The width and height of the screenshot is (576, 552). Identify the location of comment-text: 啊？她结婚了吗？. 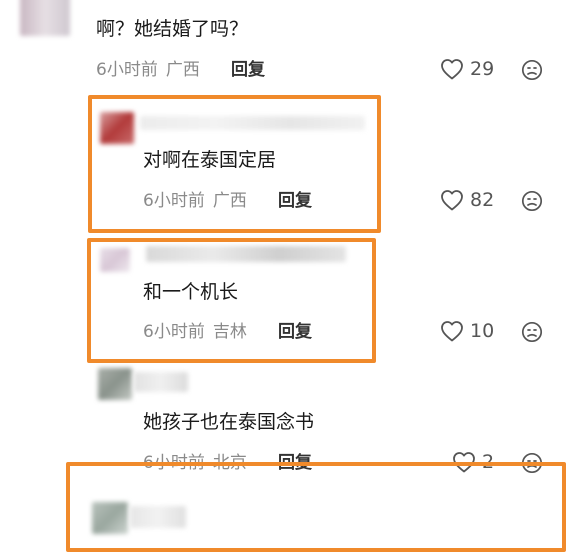
(172, 29).